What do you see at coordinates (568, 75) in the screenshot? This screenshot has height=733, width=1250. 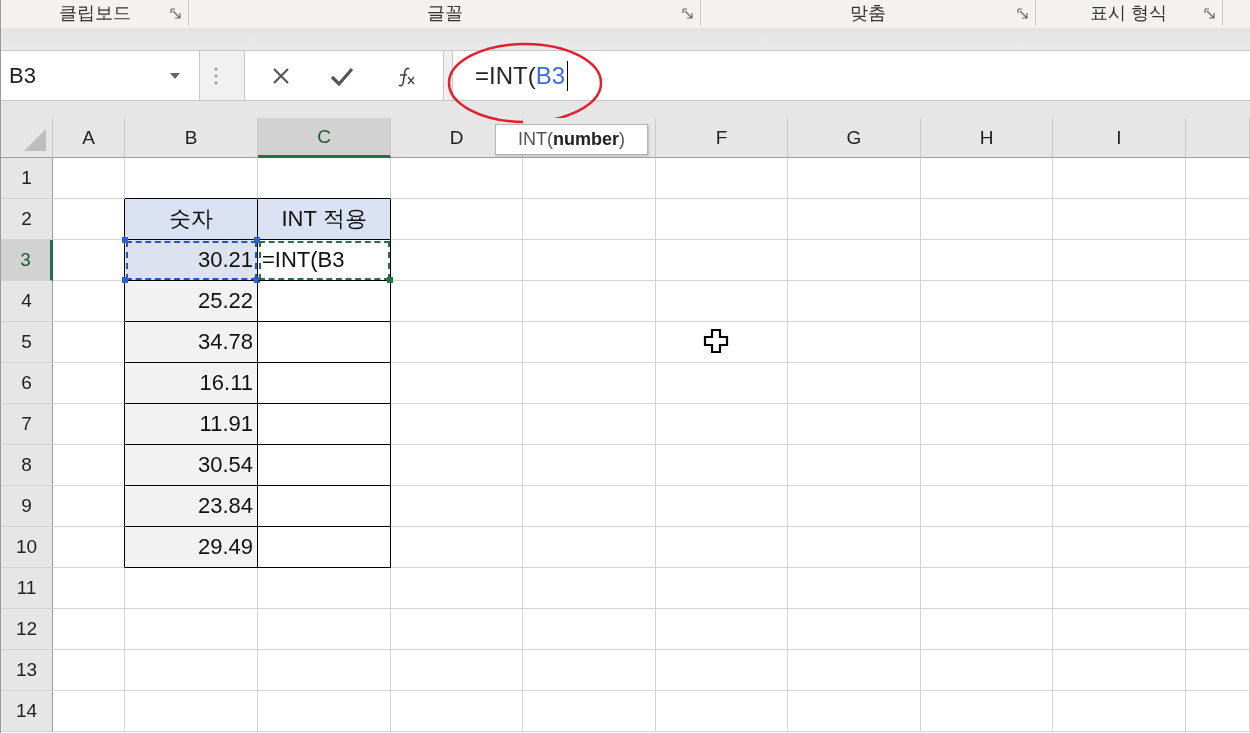 I see `text-cursor` at bounding box center [568, 75].